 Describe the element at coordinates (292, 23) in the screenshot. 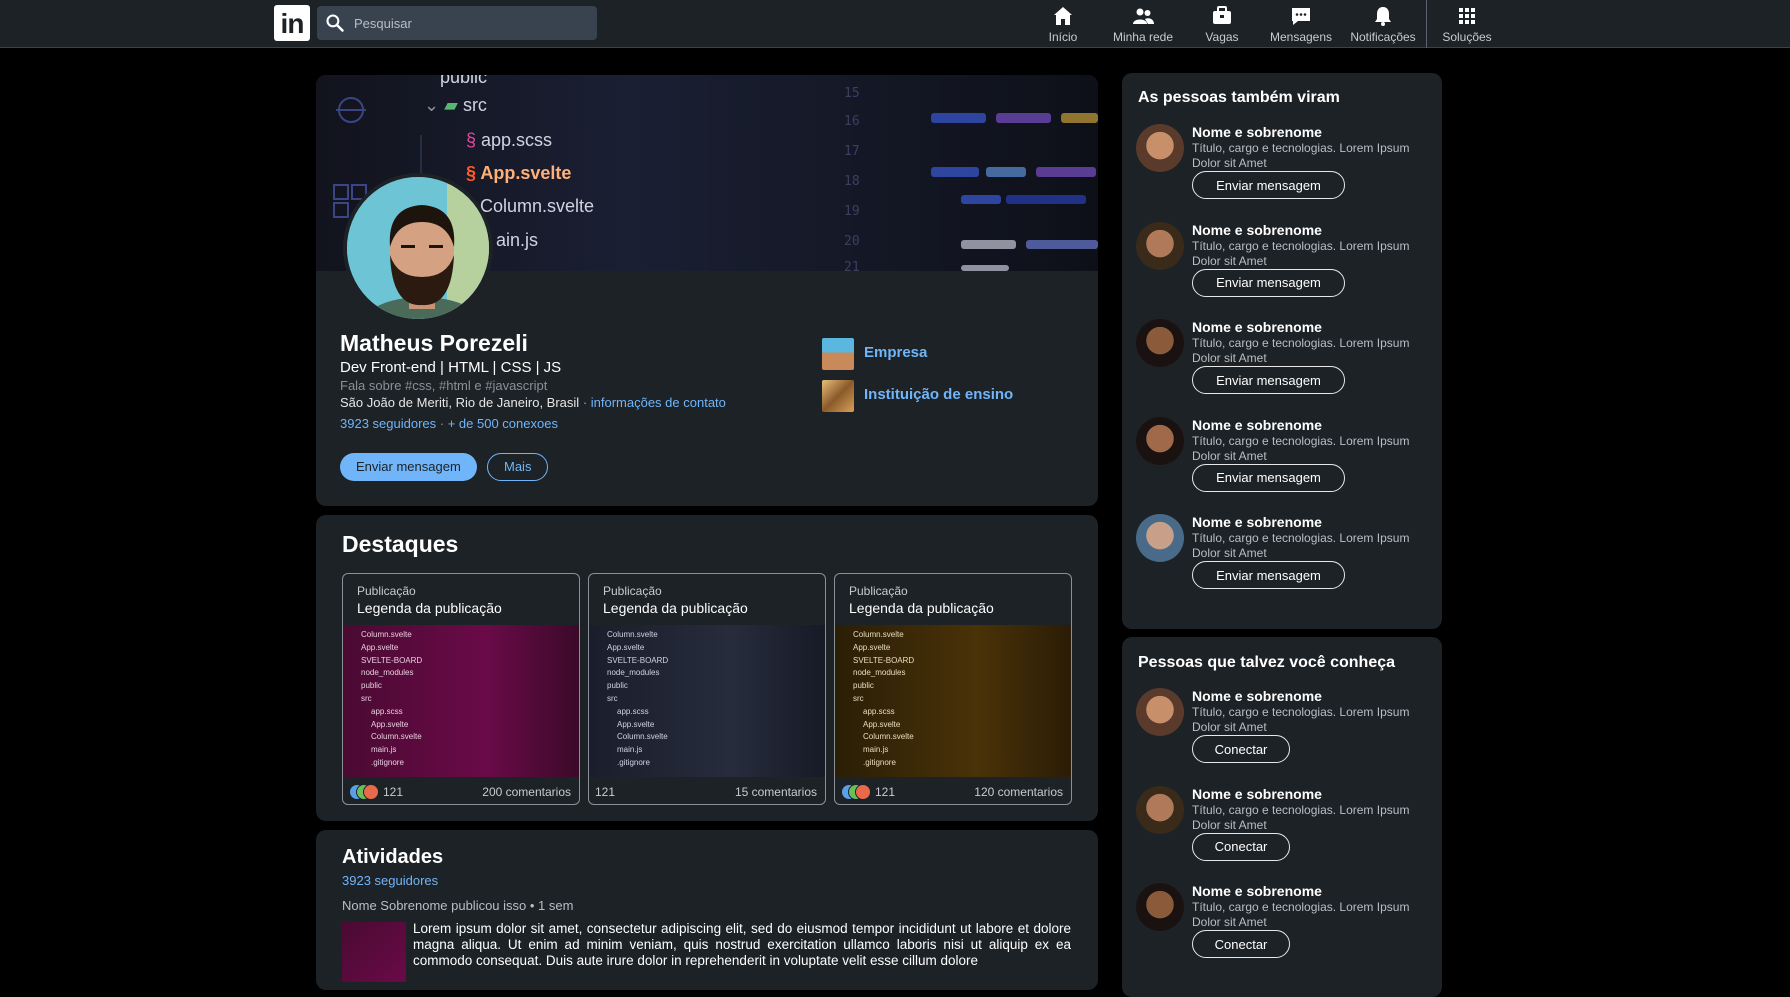

I see `linkedin-logo: in` at that location.